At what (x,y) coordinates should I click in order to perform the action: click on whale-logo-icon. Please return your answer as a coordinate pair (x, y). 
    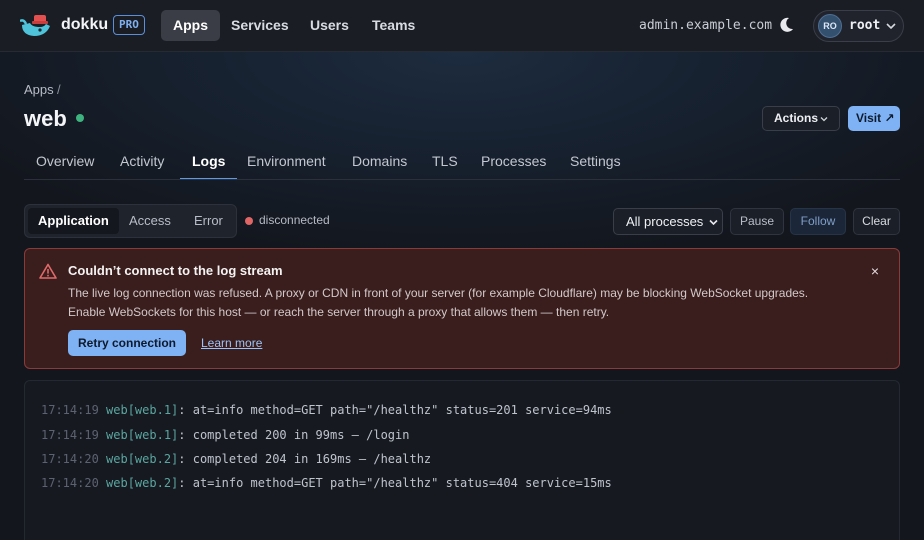
    Looking at the image, I should click on (36, 26).